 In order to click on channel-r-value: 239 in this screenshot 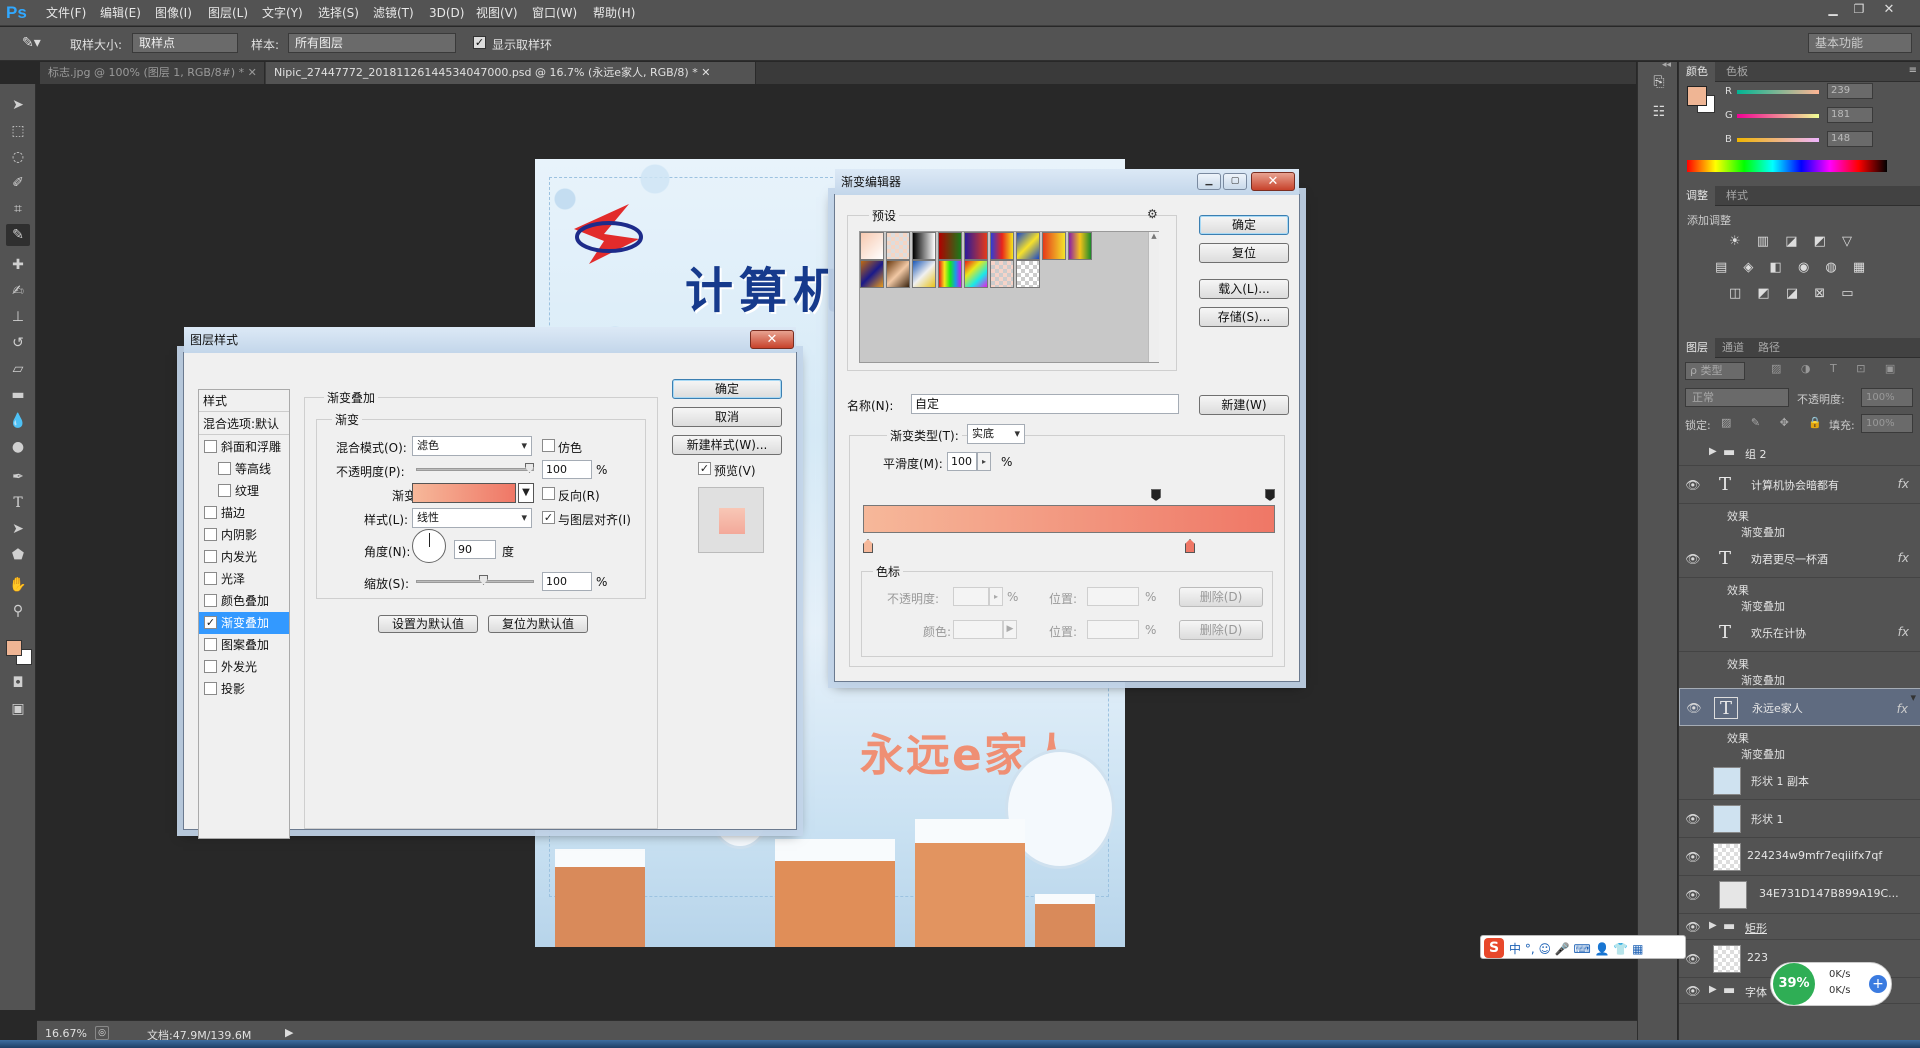, I will do `click(1850, 91)`.